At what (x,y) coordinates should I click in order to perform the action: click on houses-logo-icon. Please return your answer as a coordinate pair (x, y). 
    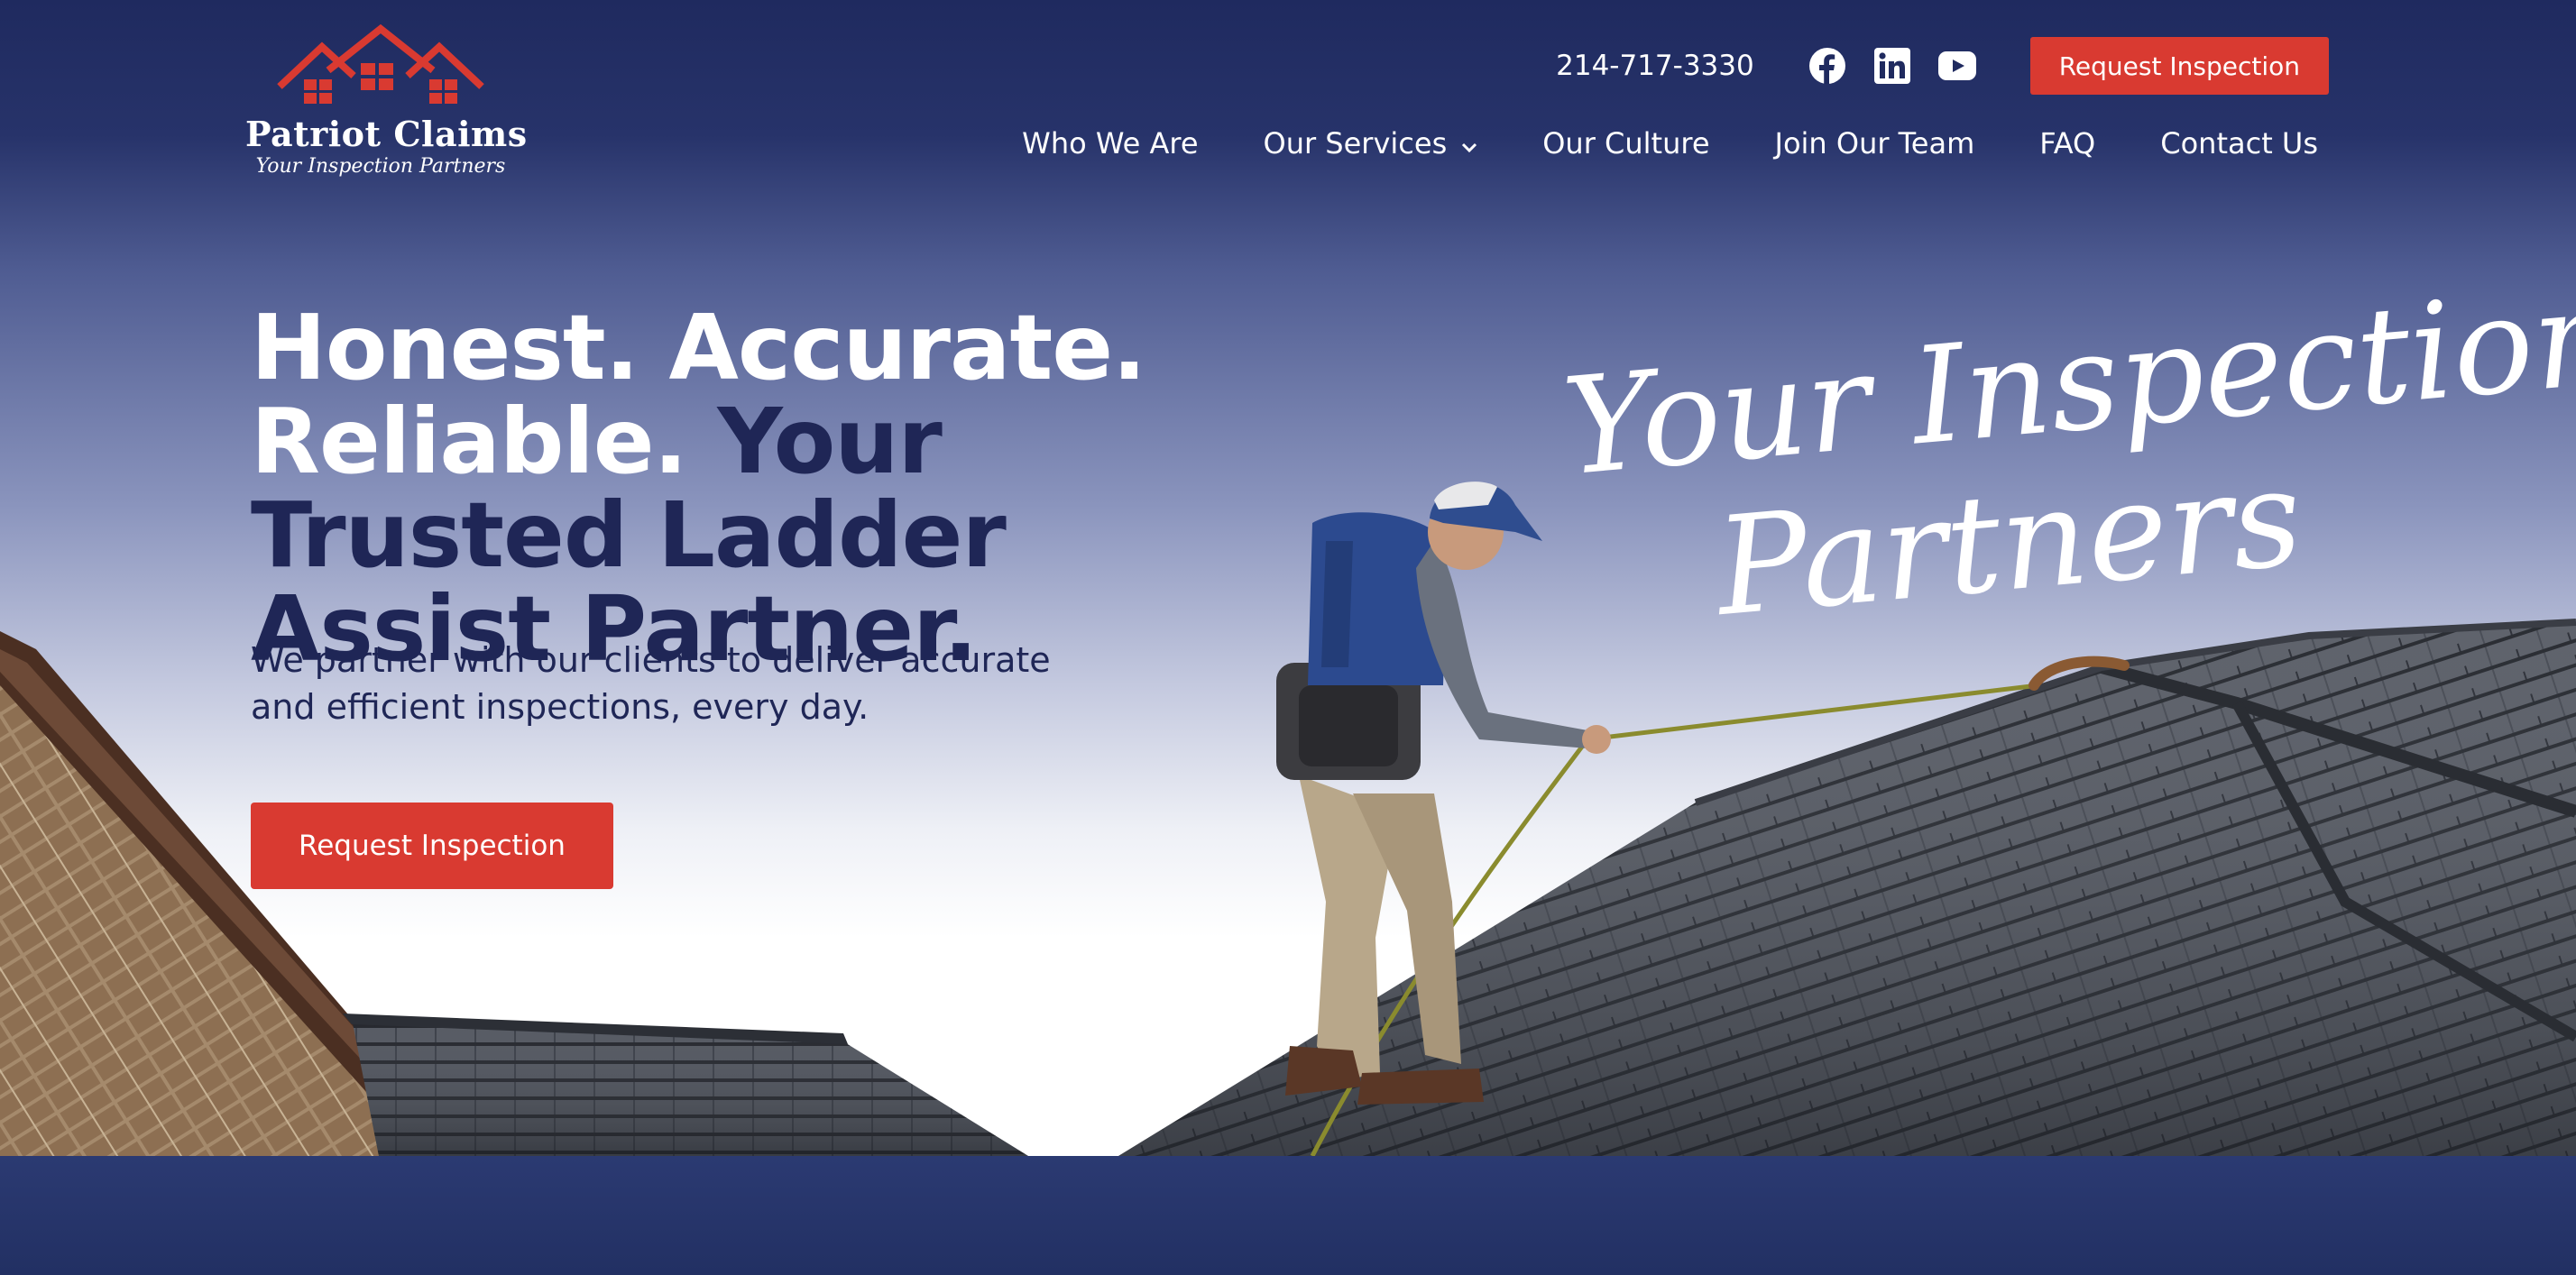
    Looking at the image, I should click on (380, 64).